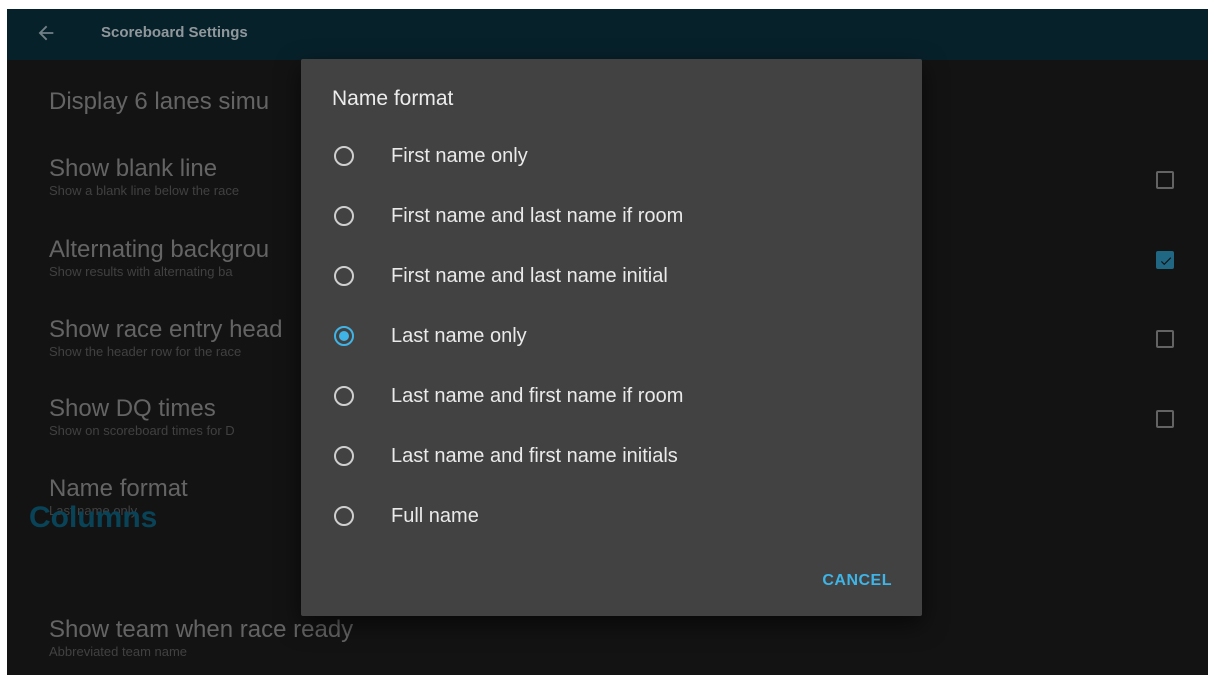 The image size is (1208, 675). I want to click on radio-option-last-name-only: Last name only, so click(611, 337).